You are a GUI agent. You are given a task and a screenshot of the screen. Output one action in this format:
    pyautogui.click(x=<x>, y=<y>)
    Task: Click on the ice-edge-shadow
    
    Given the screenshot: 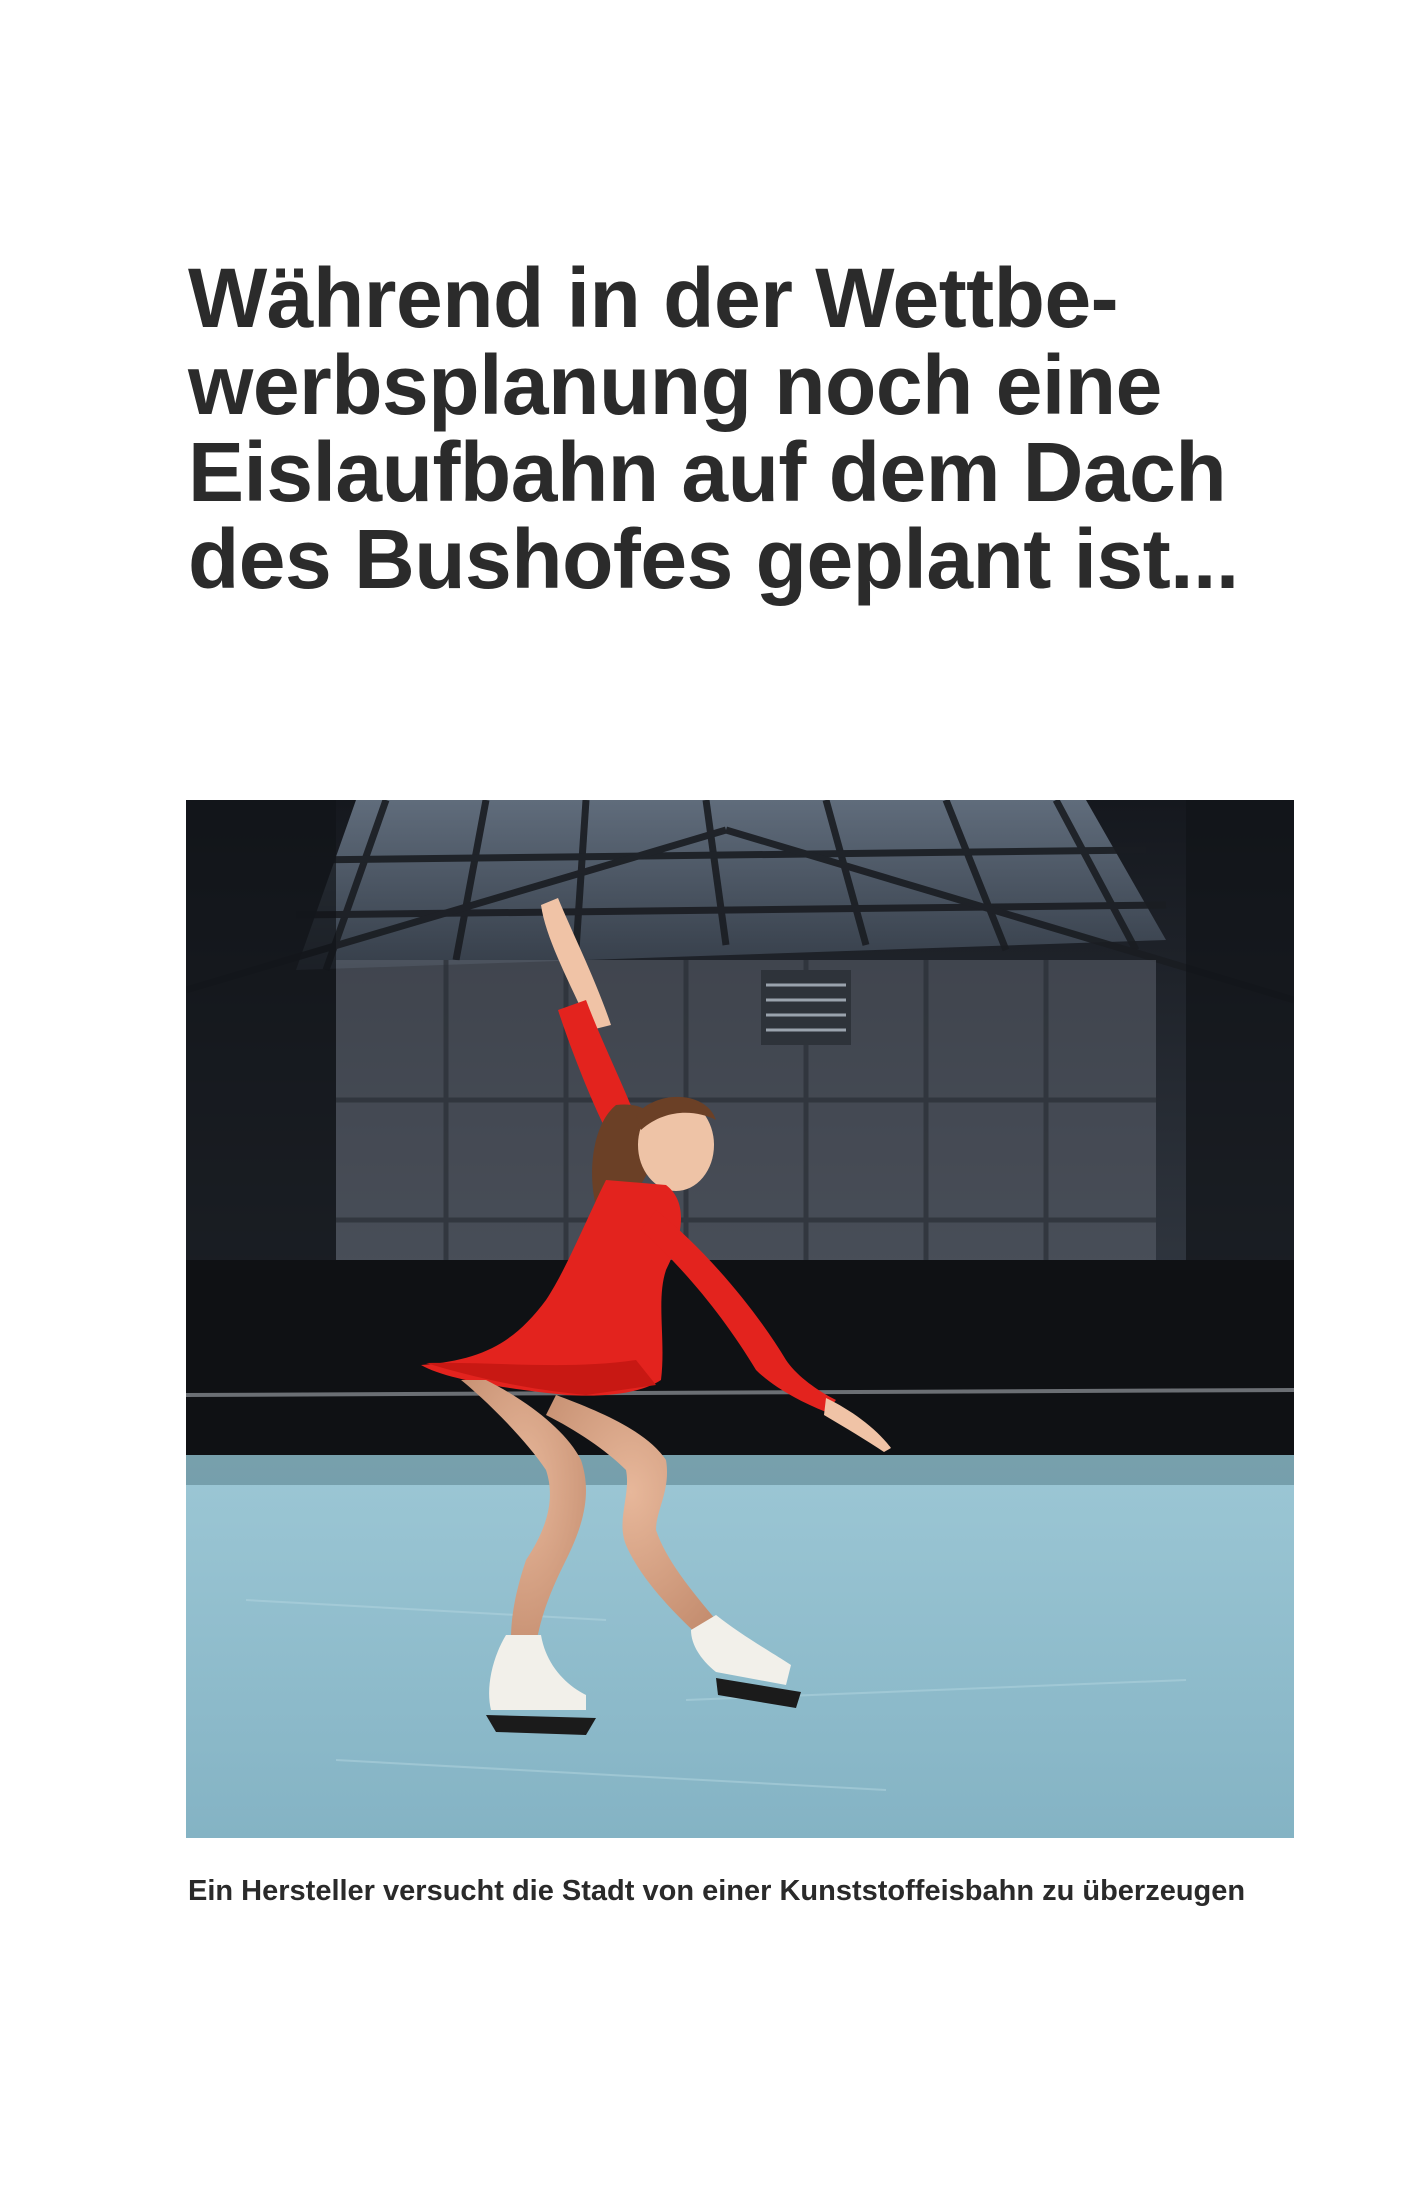 What is the action you would take?
    pyautogui.click(x=740, y=1470)
    